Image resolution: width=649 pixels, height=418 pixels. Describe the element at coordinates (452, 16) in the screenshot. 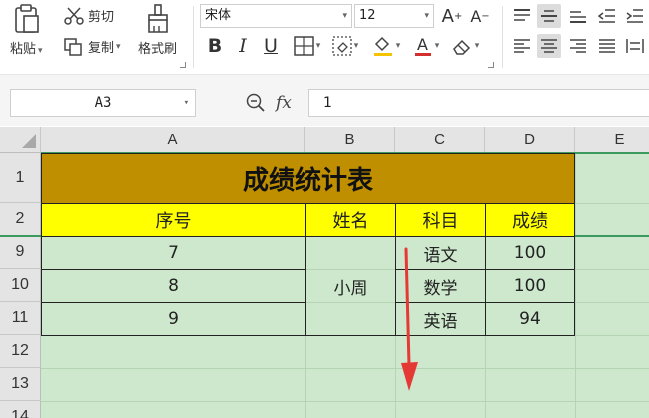

I see `grow-font-button: A +` at that location.